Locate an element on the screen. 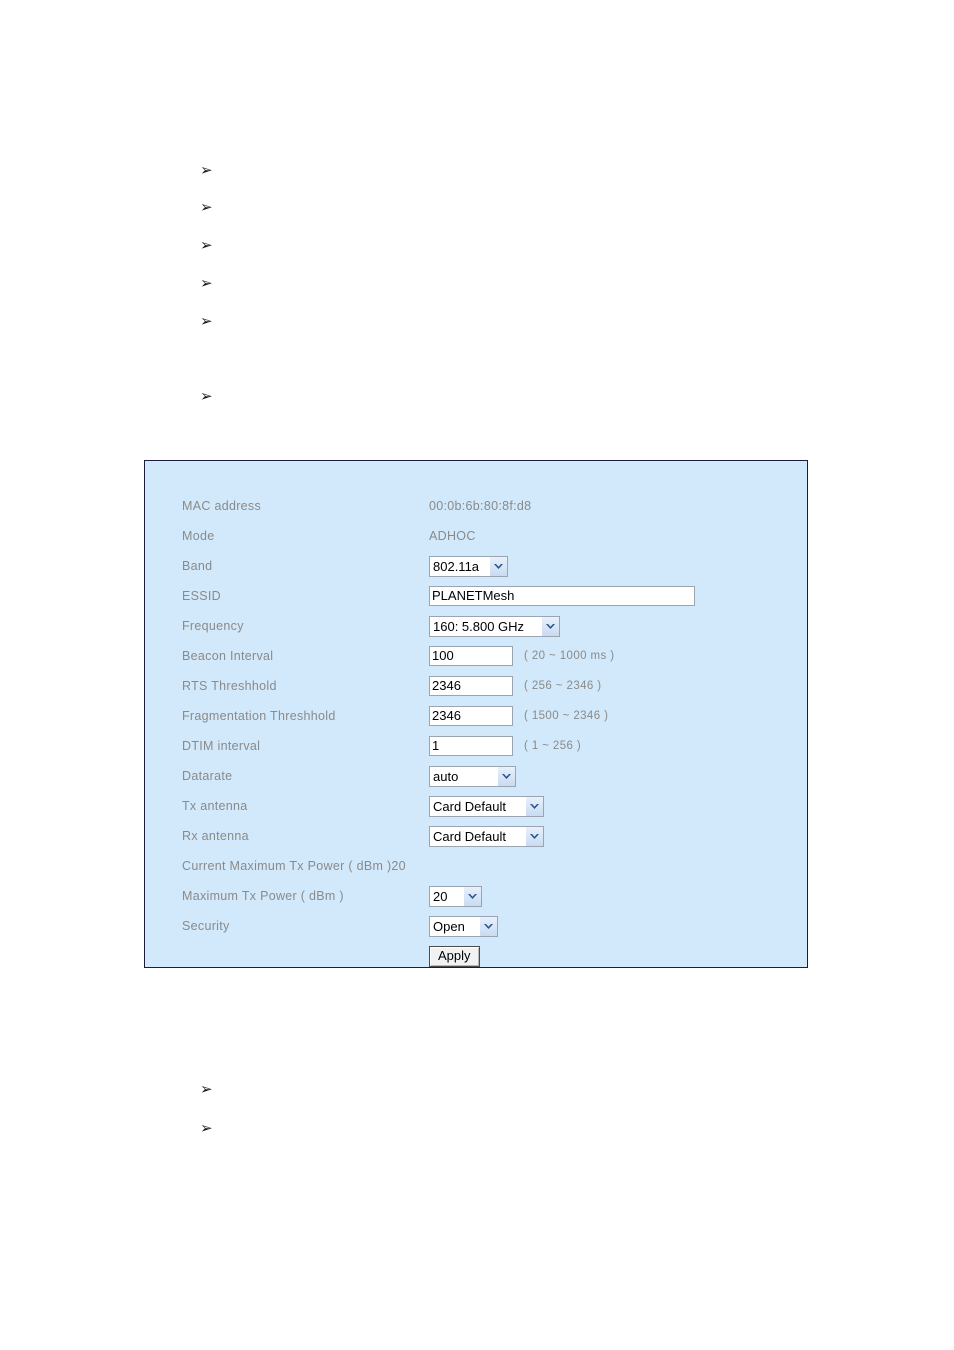  form-row: Mode ADHOC is located at coordinates (476, 536).